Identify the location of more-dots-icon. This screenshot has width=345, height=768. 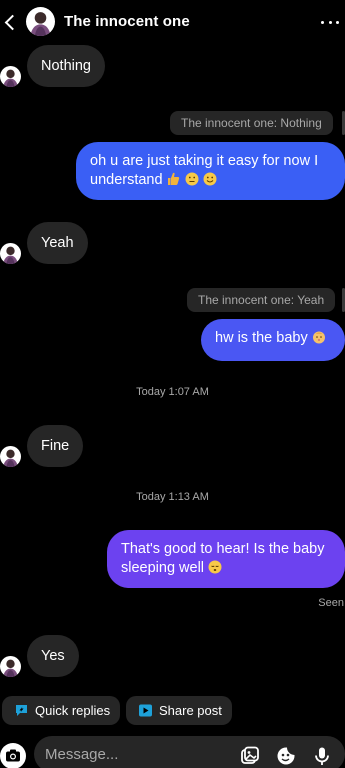
(330, 22).